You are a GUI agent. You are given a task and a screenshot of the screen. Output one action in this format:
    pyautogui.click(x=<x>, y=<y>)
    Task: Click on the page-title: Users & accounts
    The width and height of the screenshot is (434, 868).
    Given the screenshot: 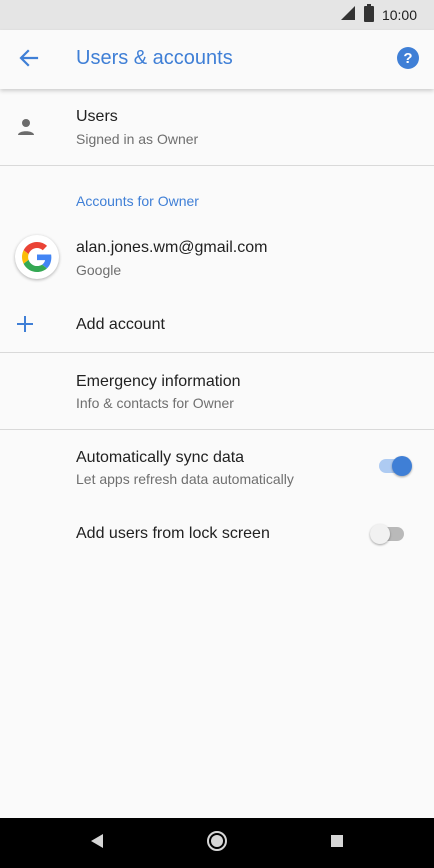 What is the action you would take?
    pyautogui.click(x=154, y=58)
    